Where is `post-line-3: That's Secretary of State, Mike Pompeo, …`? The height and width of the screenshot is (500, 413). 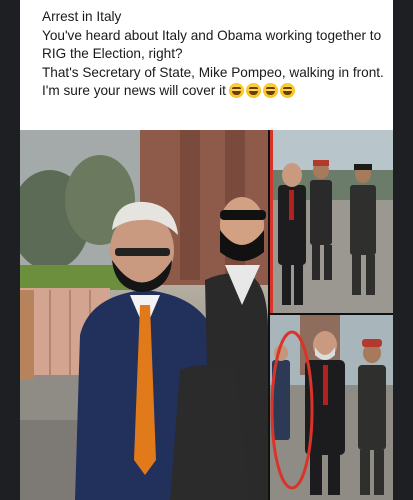
post-line-3: That's Secretary of State, Mike Pompeo, … is located at coordinates (213, 72).